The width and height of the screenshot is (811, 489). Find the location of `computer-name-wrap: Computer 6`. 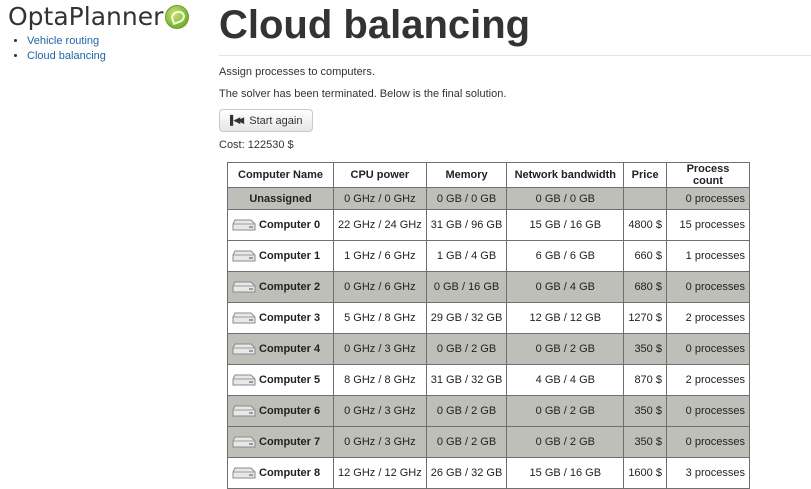

computer-name-wrap: Computer 6 is located at coordinates (280, 411).